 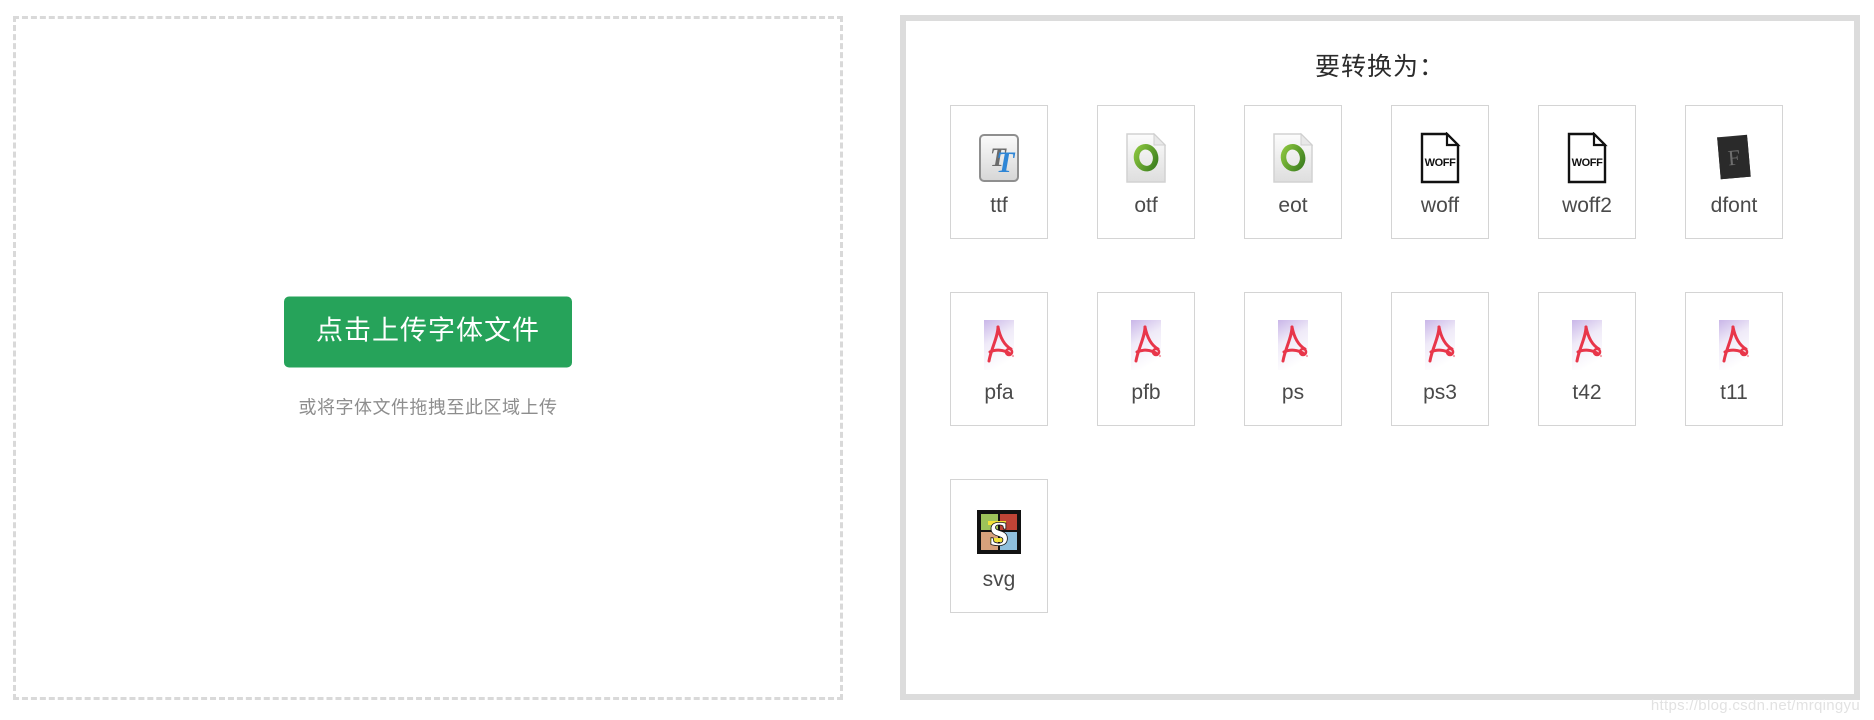 I want to click on format-card-dfont: F dfont, so click(x=1734, y=172).